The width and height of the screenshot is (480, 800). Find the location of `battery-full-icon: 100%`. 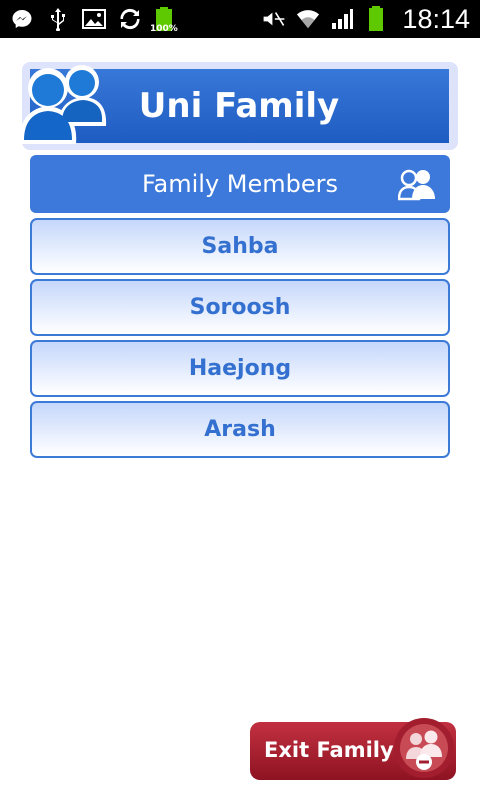

battery-full-icon: 100% is located at coordinates (164, 20).